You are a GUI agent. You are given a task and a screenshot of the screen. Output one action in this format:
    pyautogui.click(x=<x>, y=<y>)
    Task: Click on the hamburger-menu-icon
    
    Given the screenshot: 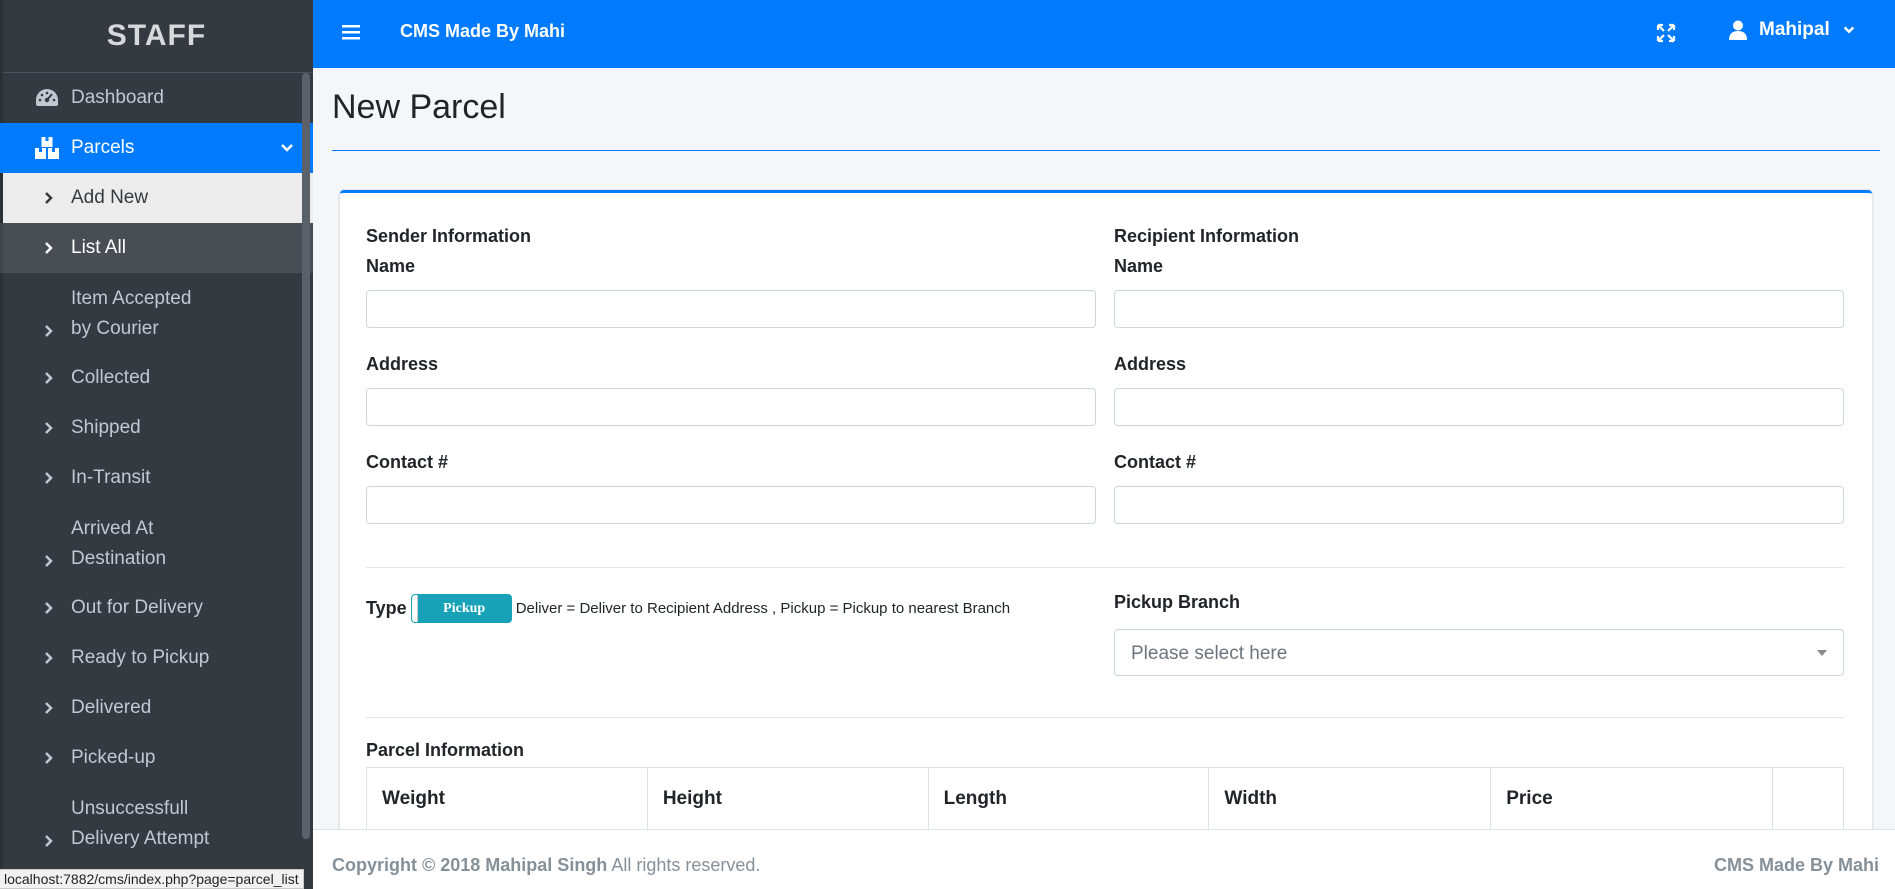 What is the action you would take?
    pyautogui.click(x=351, y=32)
    